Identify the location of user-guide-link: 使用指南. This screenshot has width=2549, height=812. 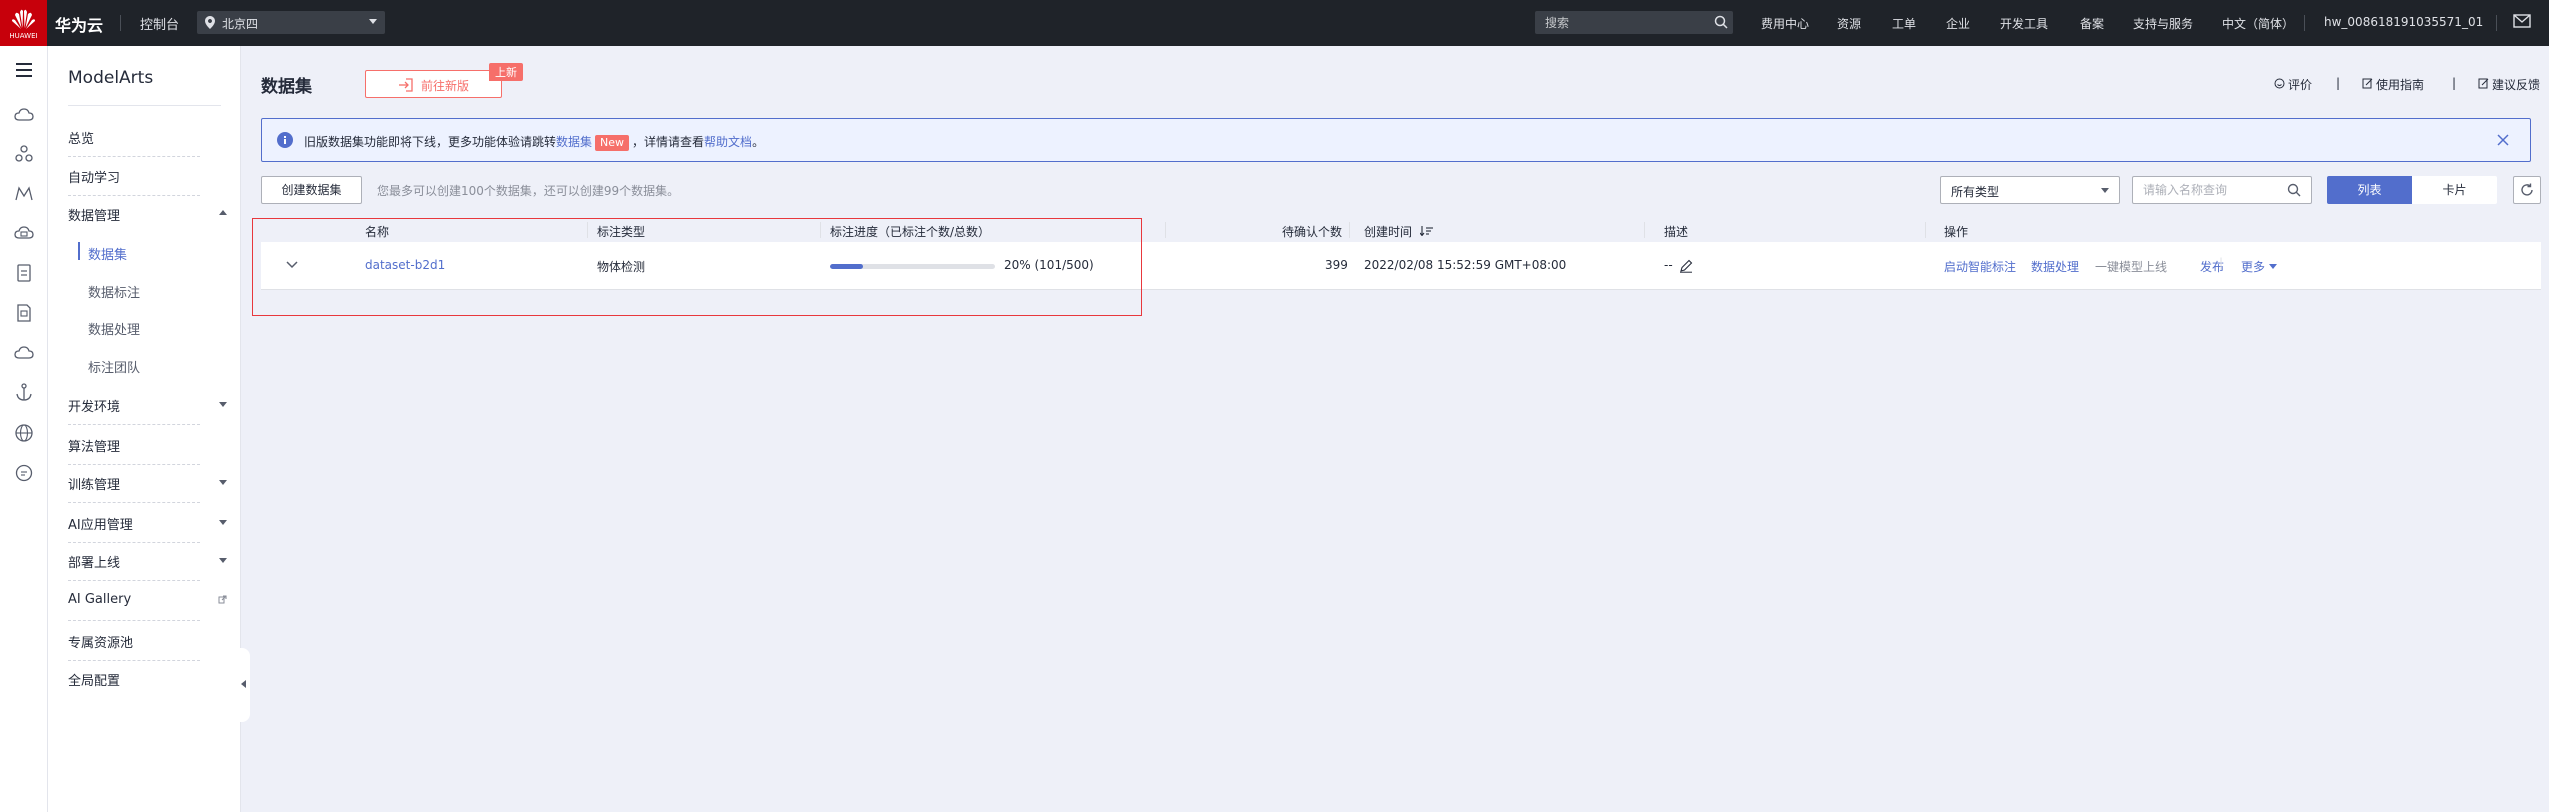
(2400, 84).